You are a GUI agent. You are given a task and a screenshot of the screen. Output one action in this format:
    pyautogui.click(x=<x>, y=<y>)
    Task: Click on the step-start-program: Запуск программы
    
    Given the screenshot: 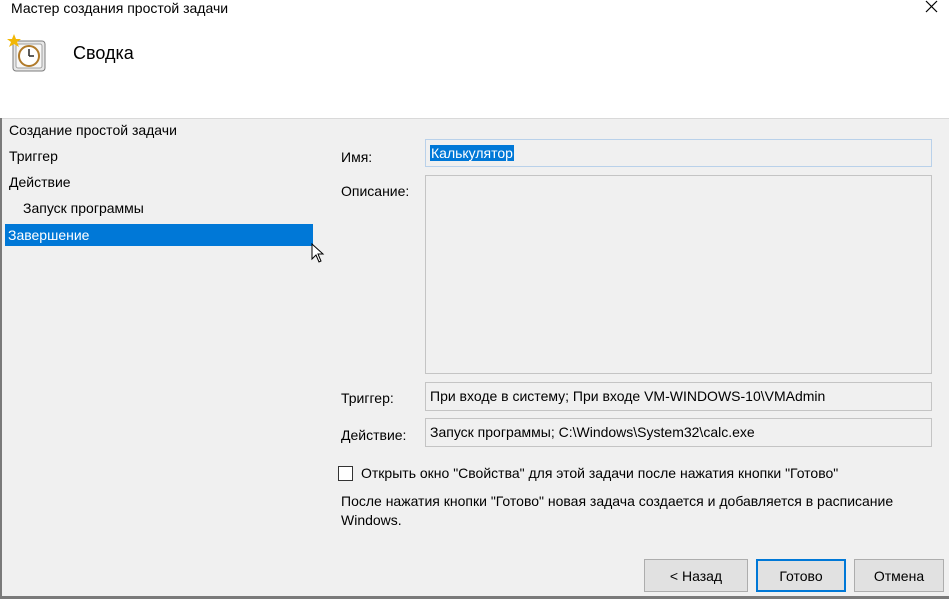 What is the action you would take?
    pyautogui.click(x=83, y=208)
    